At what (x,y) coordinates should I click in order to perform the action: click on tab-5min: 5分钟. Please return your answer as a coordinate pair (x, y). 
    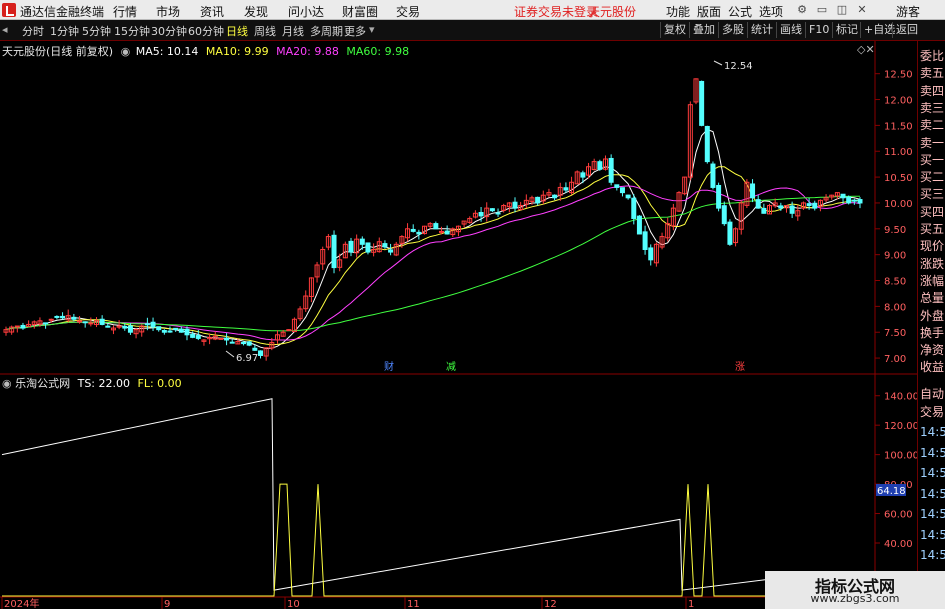
    Looking at the image, I should click on (96, 31).